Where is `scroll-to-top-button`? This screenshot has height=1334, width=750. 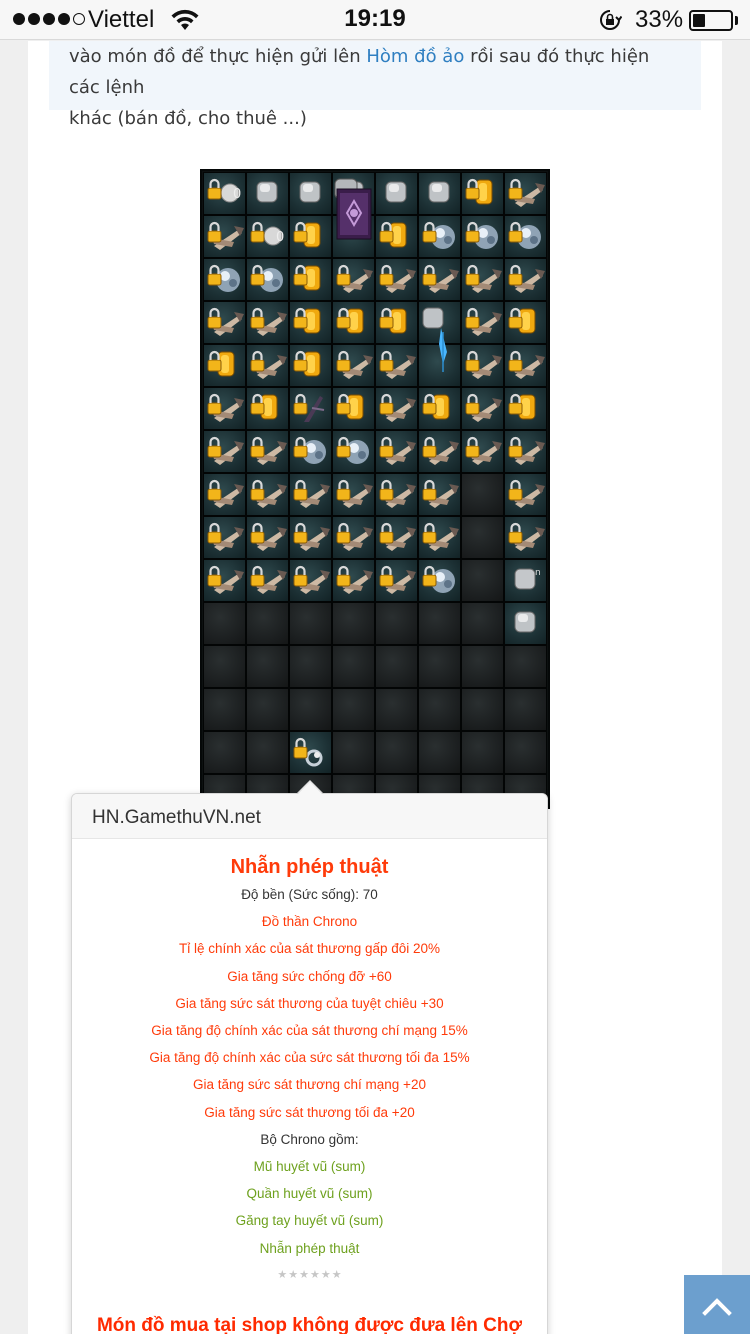
scroll-to-top-button is located at coordinates (717, 1304).